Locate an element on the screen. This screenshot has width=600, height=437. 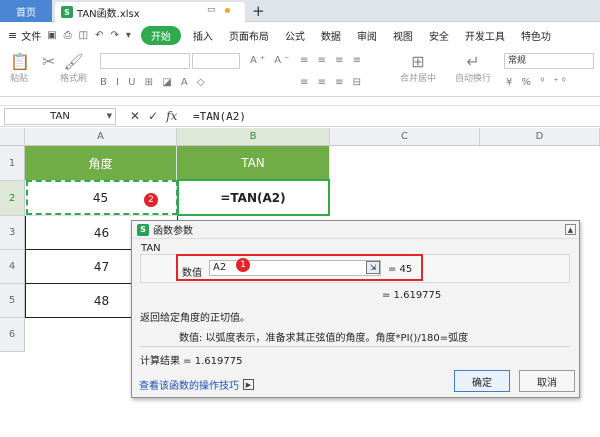
file-menu-label: 文件 is located at coordinates (31, 37).